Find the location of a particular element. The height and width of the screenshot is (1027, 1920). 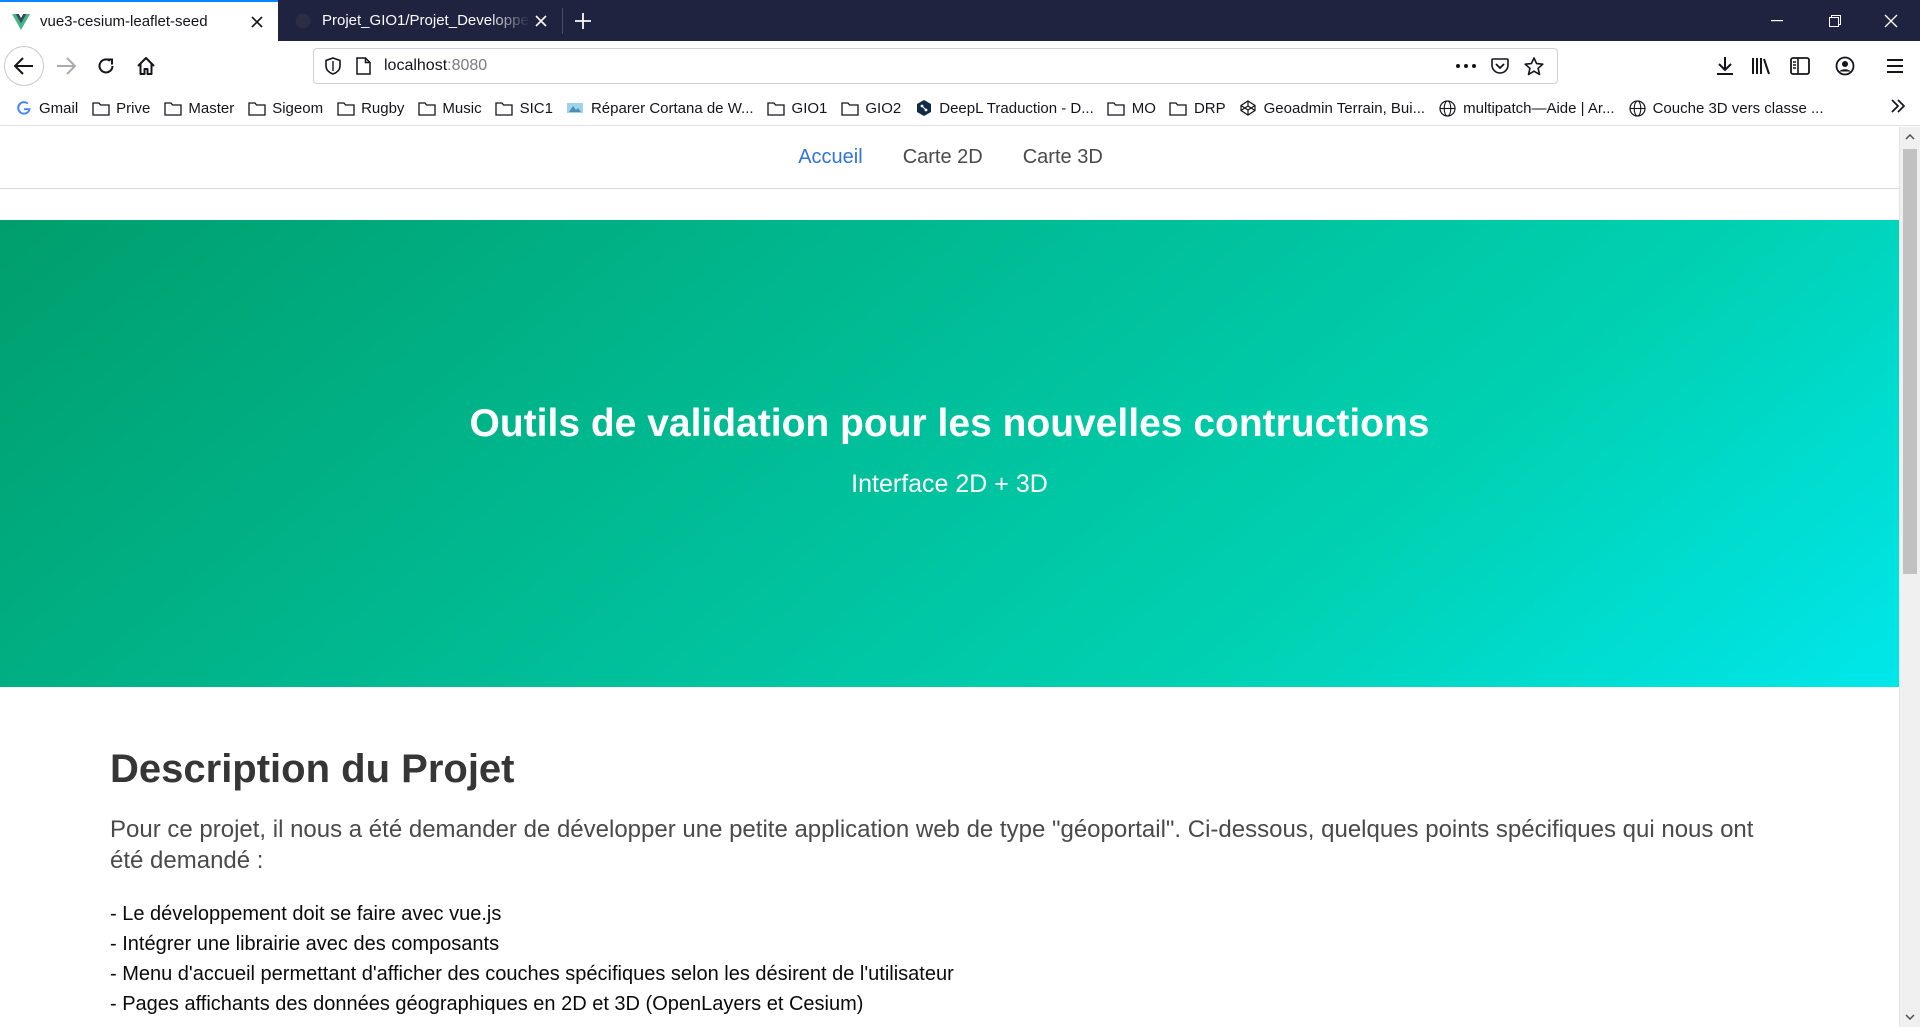

url-host: localhost is located at coordinates (416, 65).